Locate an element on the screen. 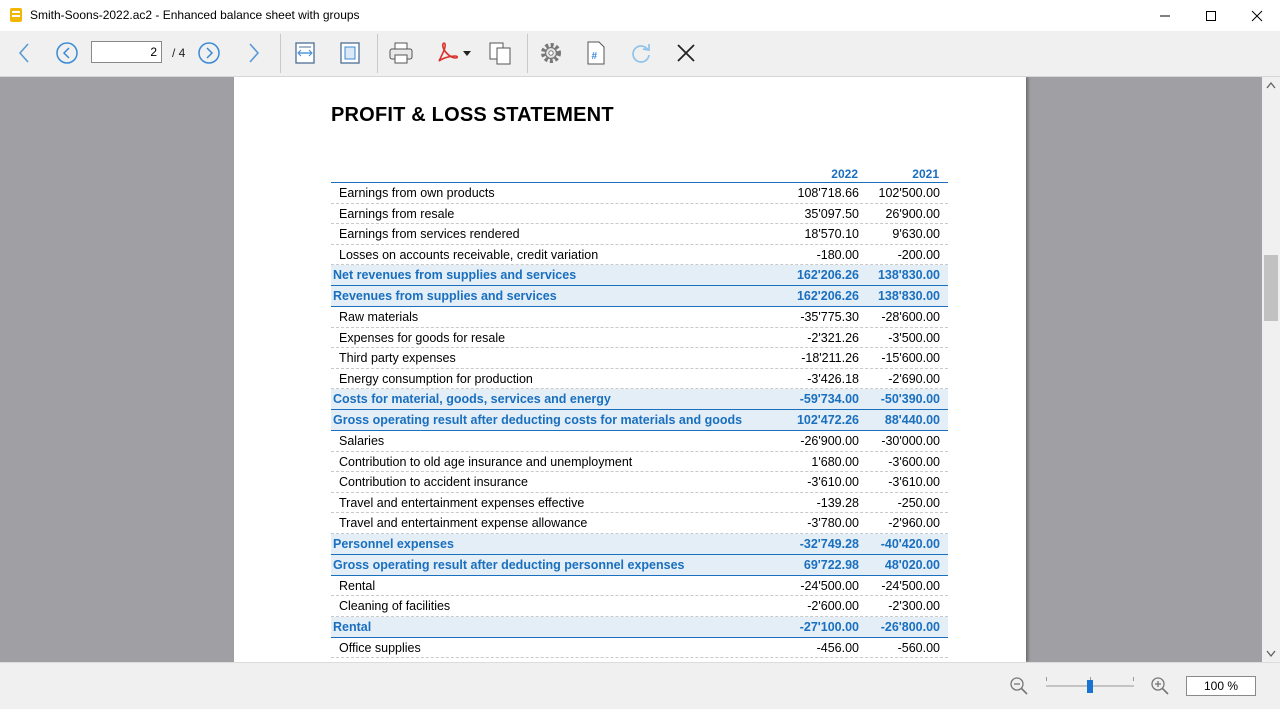 Image resolution: width=1280 pixels, height=709 pixels. settings-icon is located at coordinates (551, 53).